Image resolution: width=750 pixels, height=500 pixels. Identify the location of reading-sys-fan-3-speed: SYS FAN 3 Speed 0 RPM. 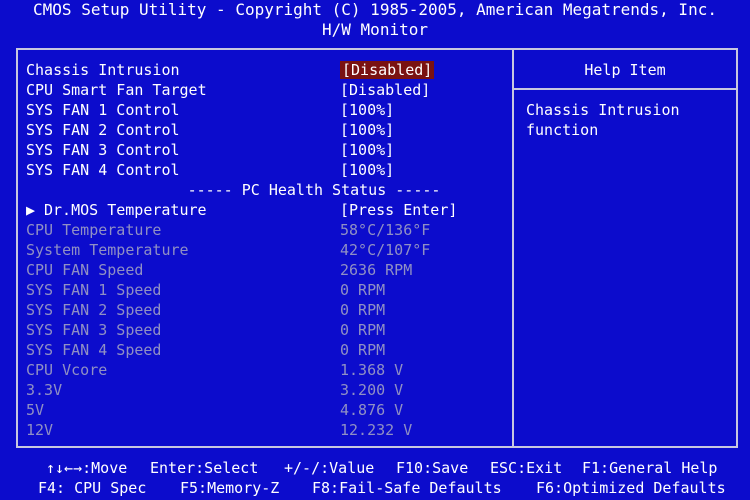
(264, 330).